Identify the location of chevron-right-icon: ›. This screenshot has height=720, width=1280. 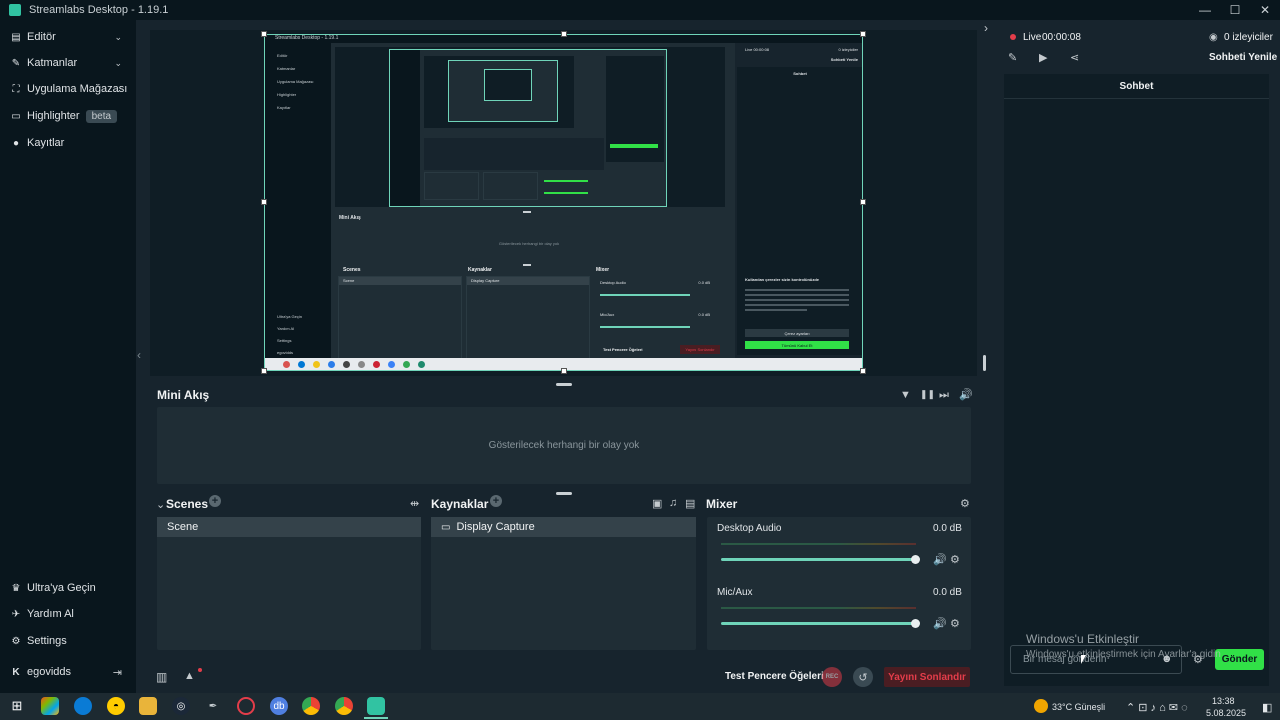
(986, 28).